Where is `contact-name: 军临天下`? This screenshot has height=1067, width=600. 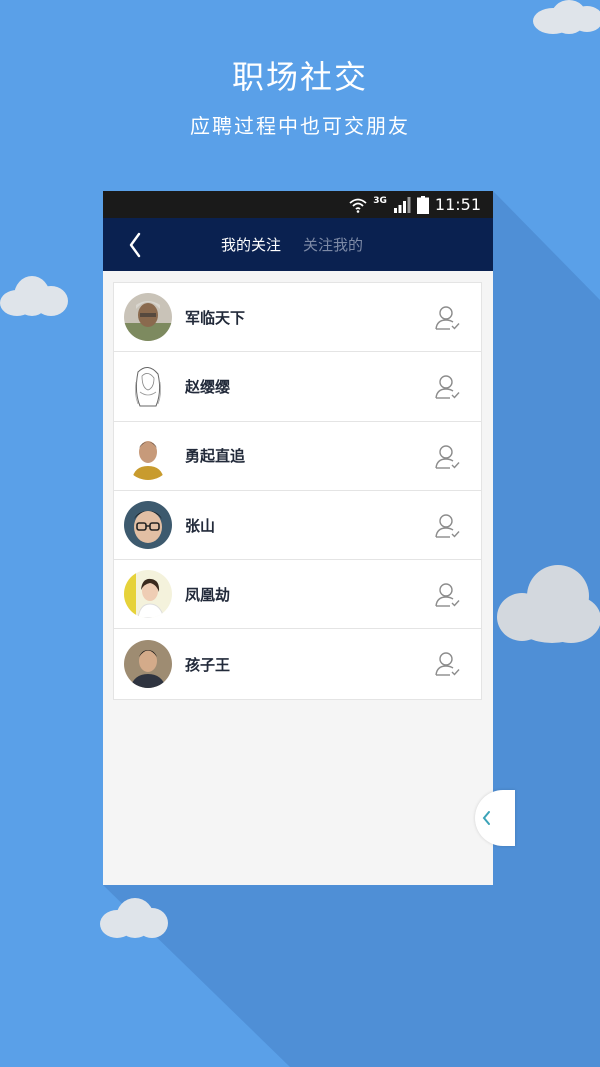 contact-name: 军临天下 is located at coordinates (215, 317).